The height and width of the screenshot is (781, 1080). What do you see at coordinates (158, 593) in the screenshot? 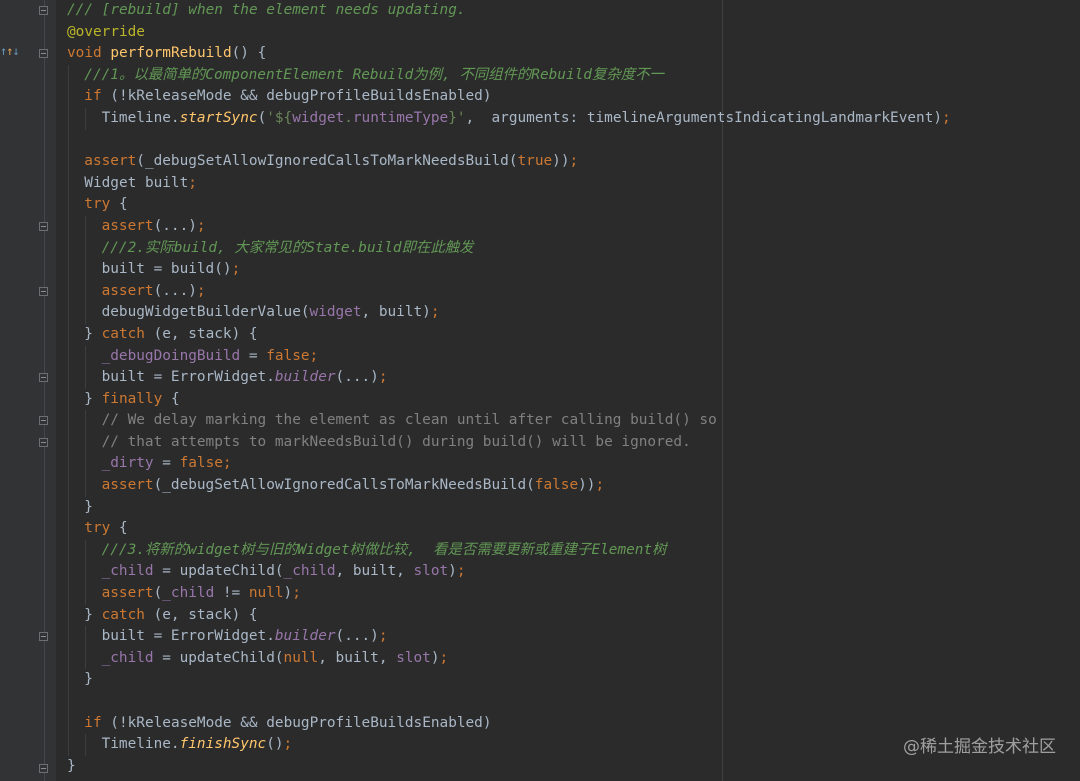
I see `code-token: (` at bounding box center [158, 593].